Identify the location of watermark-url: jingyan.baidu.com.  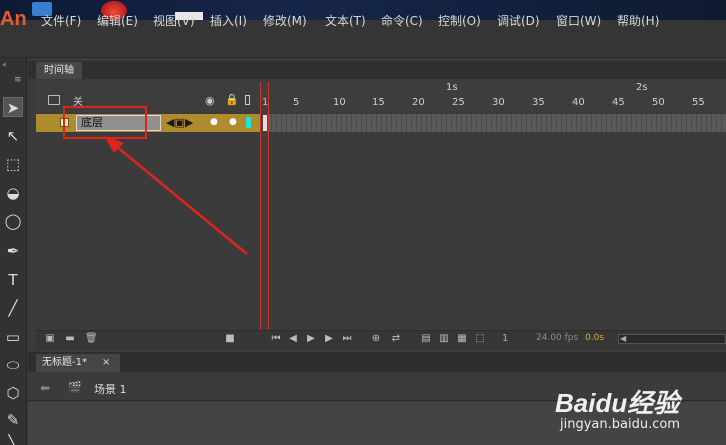
(620, 424).